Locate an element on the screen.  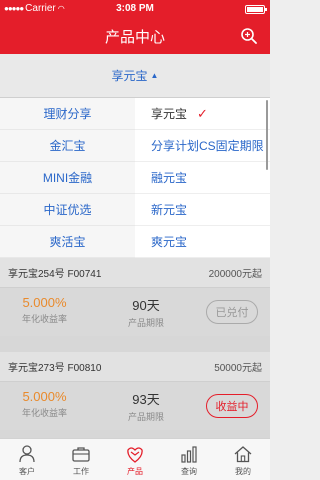
filter-selected-label: 享元宝 is located at coordinates (130, 75).